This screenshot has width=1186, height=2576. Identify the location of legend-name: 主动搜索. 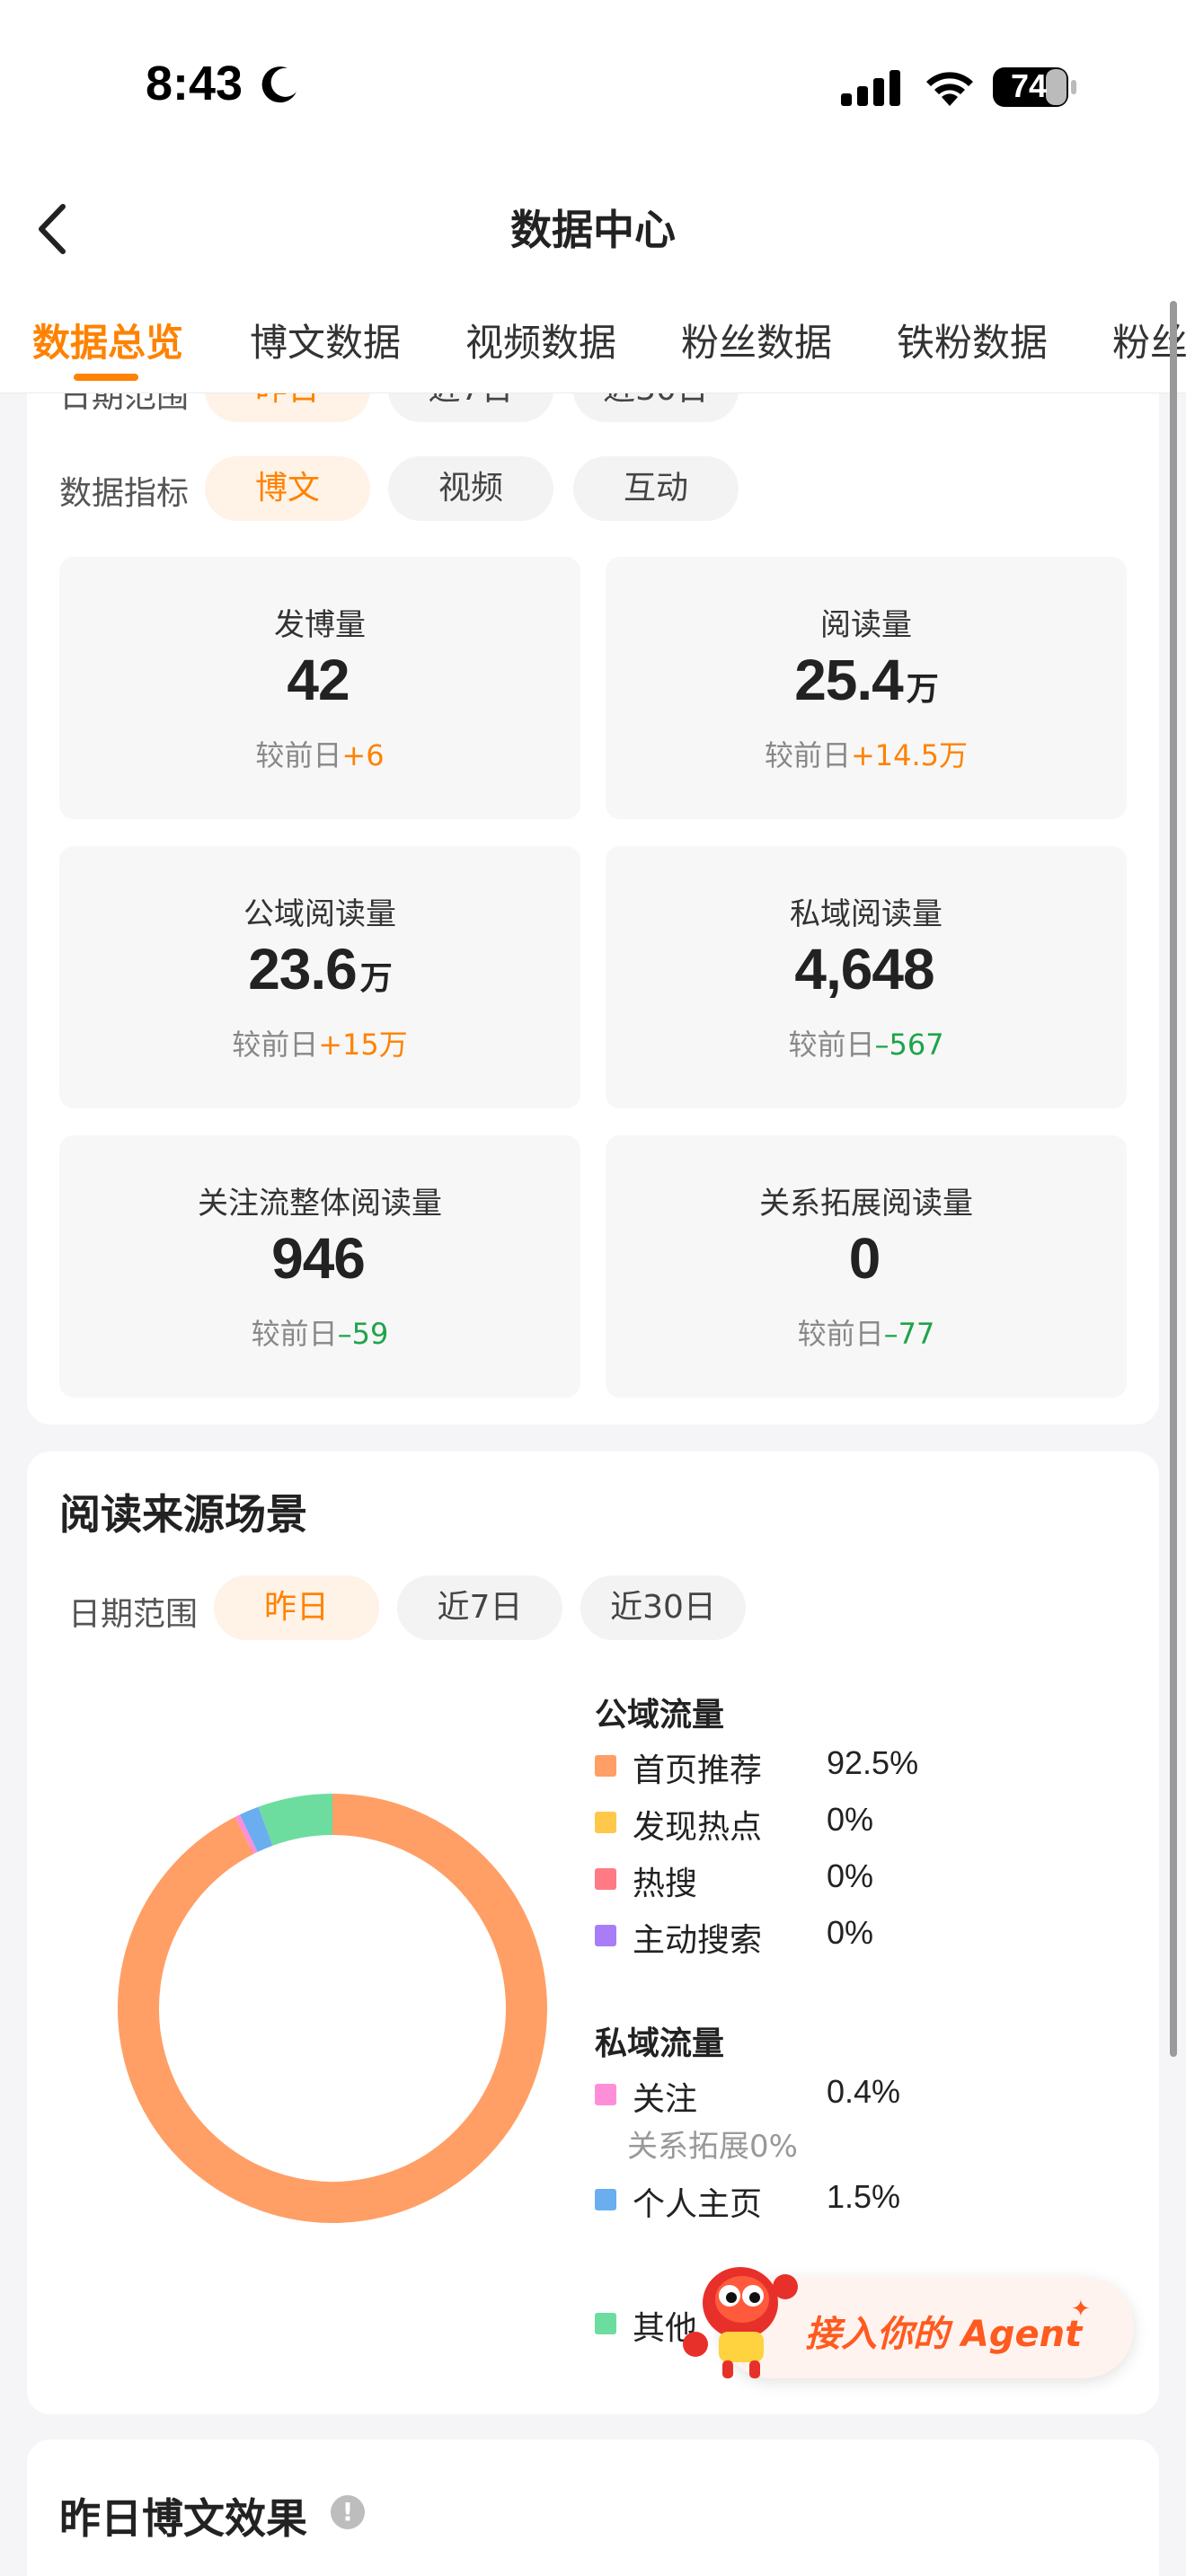
(698, 1941).